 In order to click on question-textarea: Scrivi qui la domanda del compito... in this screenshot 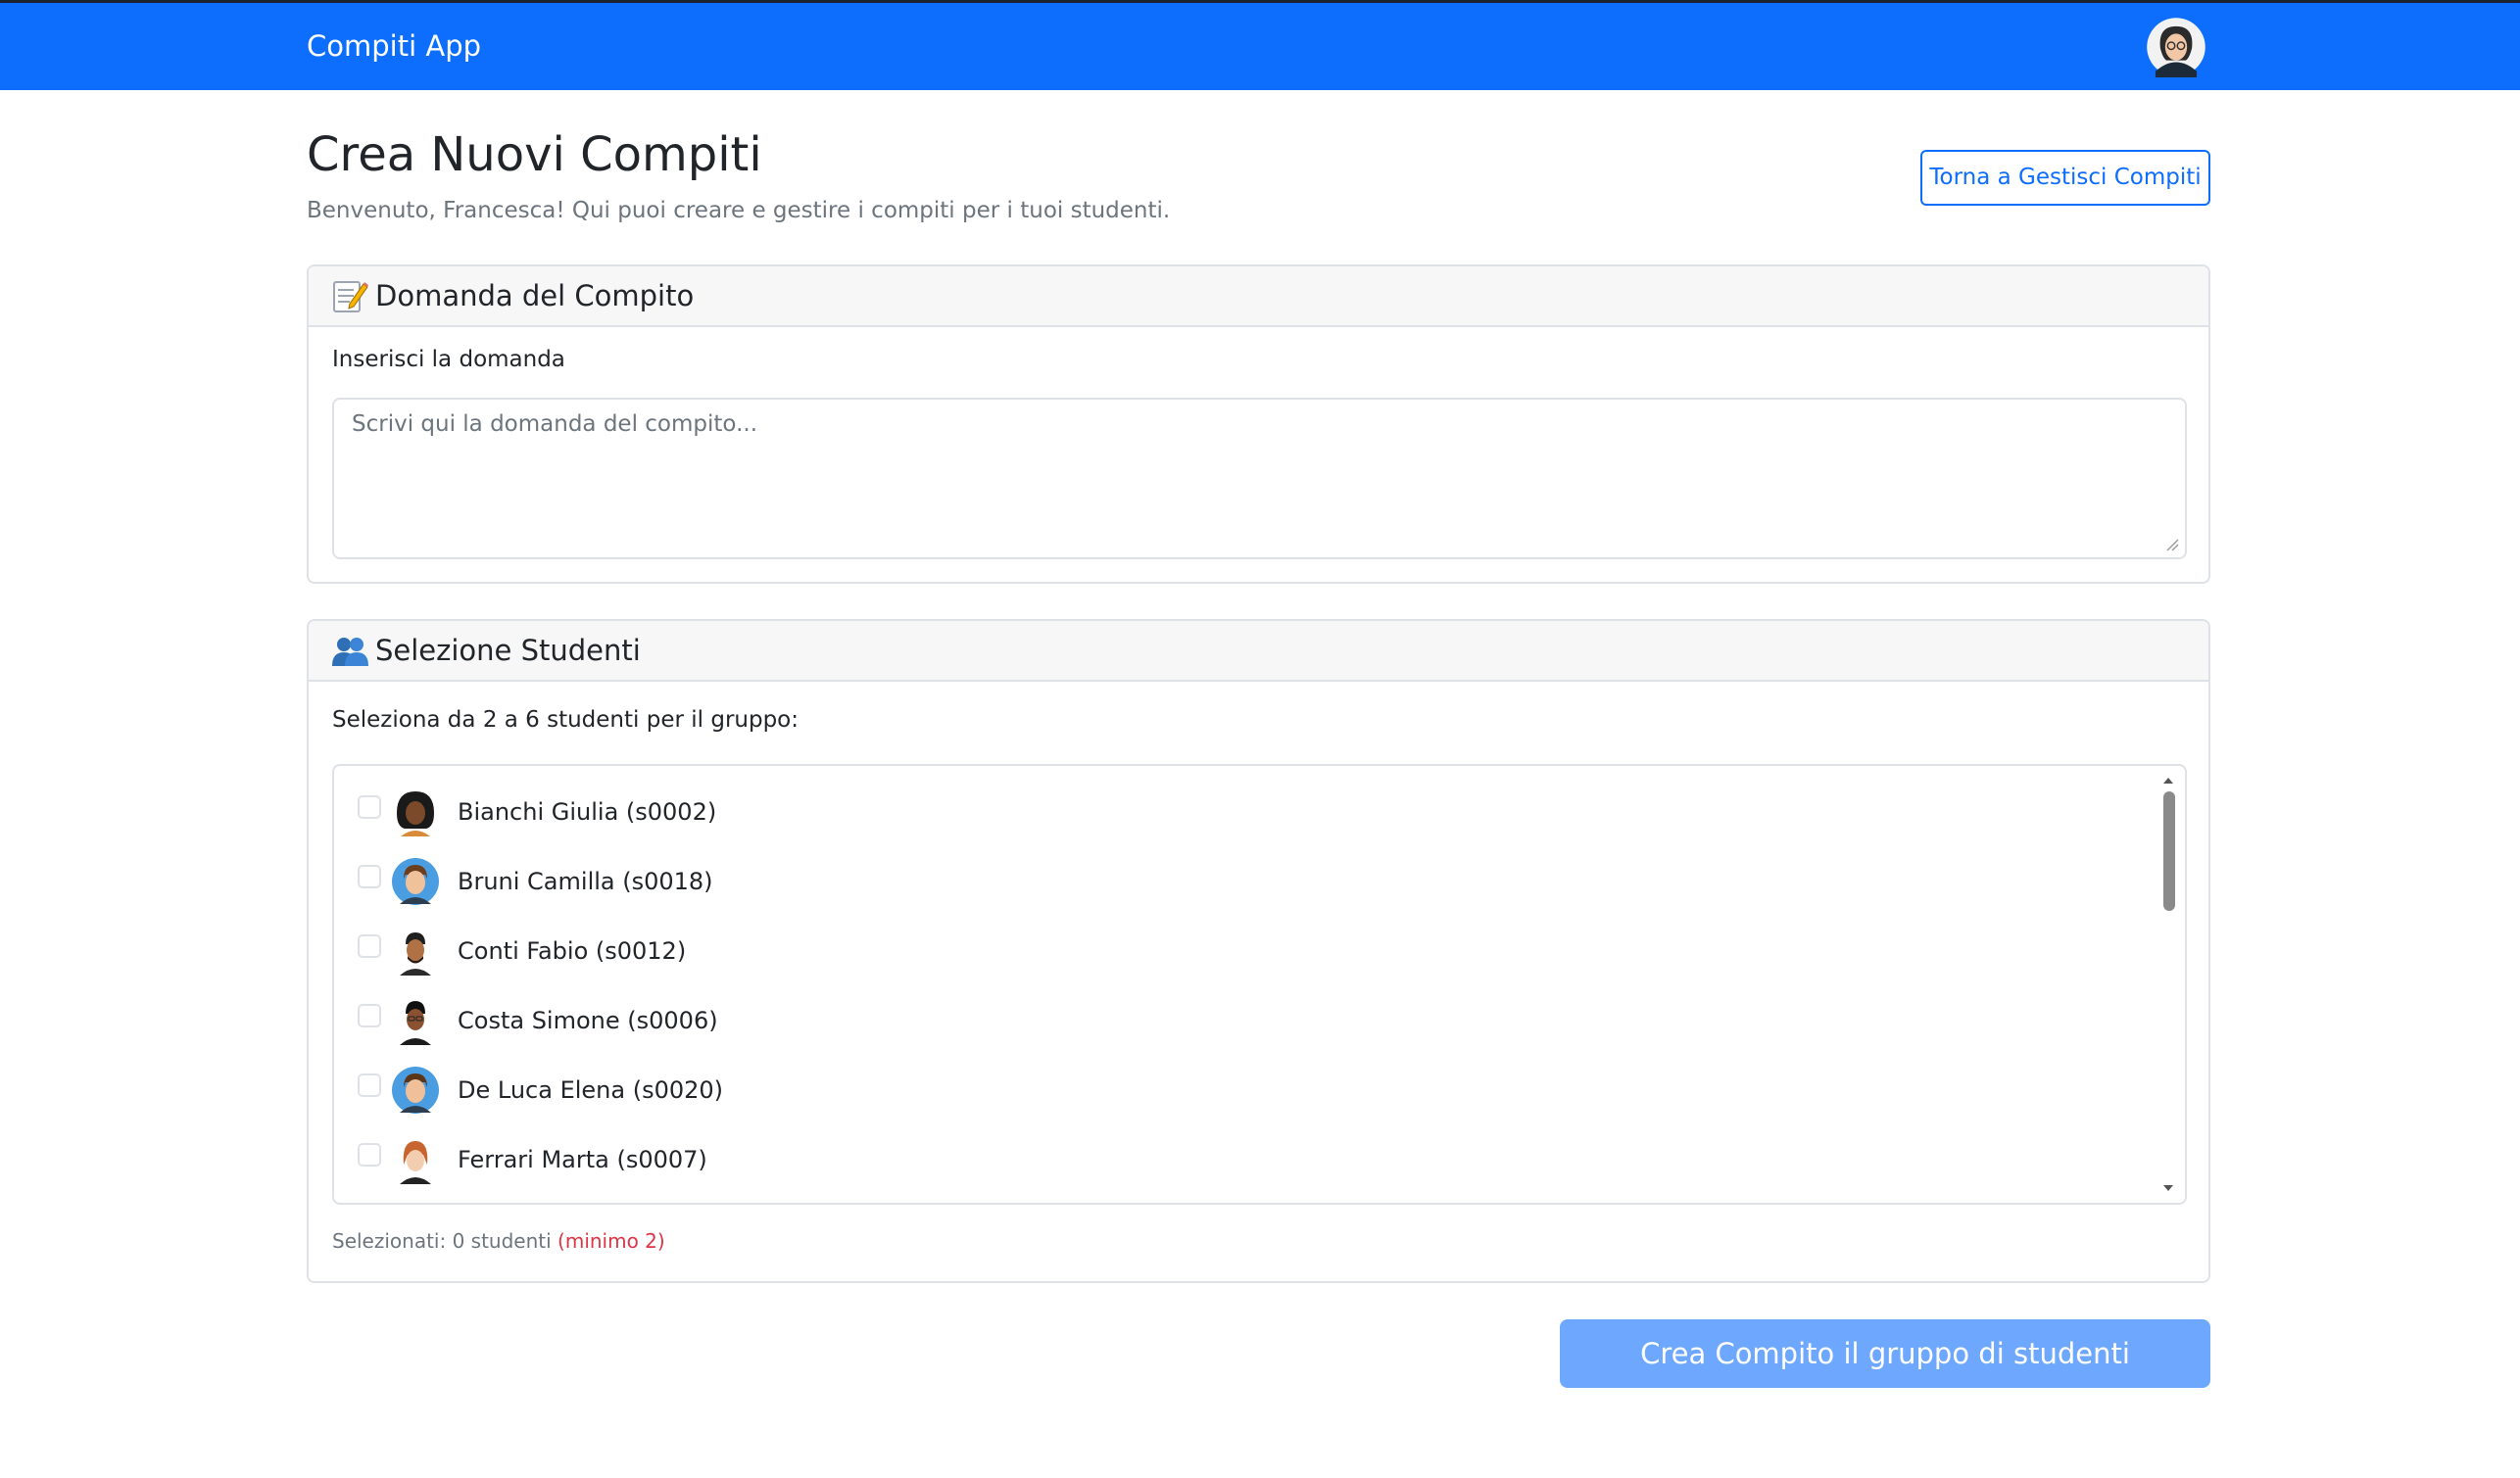, I will do `click(1259, 479)`.